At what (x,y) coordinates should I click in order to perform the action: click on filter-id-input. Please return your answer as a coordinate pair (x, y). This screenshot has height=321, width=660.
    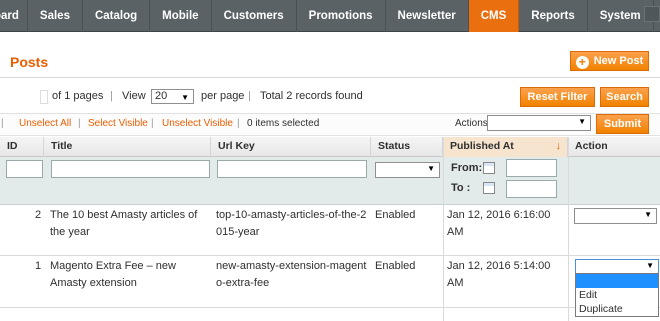
    Looking at the image, I should click on (24, 169).